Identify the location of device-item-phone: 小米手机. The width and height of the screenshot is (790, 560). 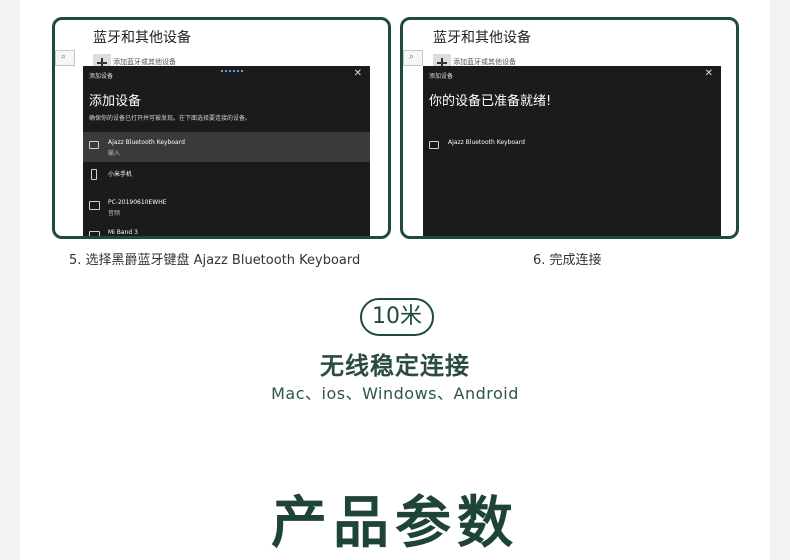
(226, 177).